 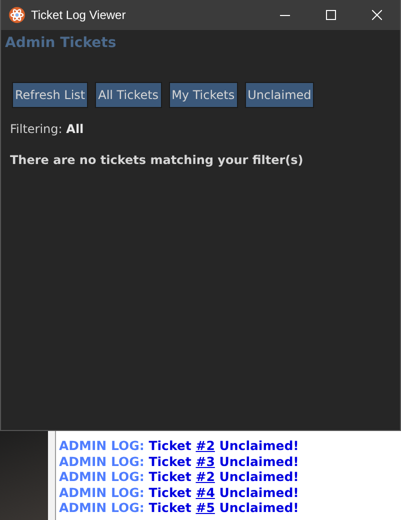 What do you see at coordinates (205, 461) in the screenshot?
I see `ticket-link: #3` at bounding box center [205, 461].